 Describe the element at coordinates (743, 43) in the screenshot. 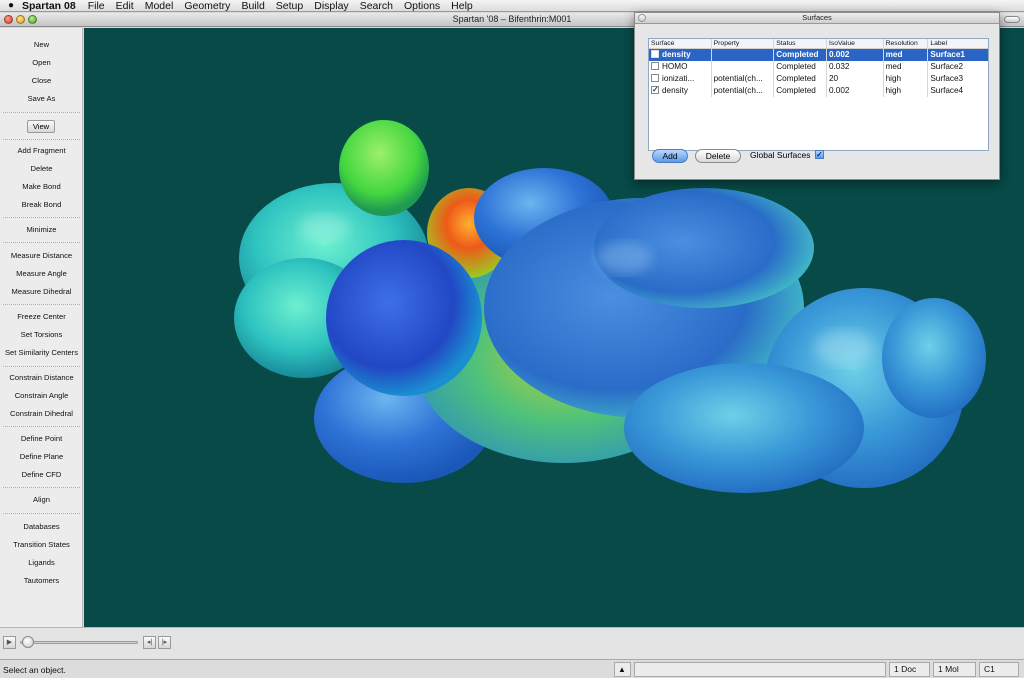

I see `column-header-property: Property` at that location.